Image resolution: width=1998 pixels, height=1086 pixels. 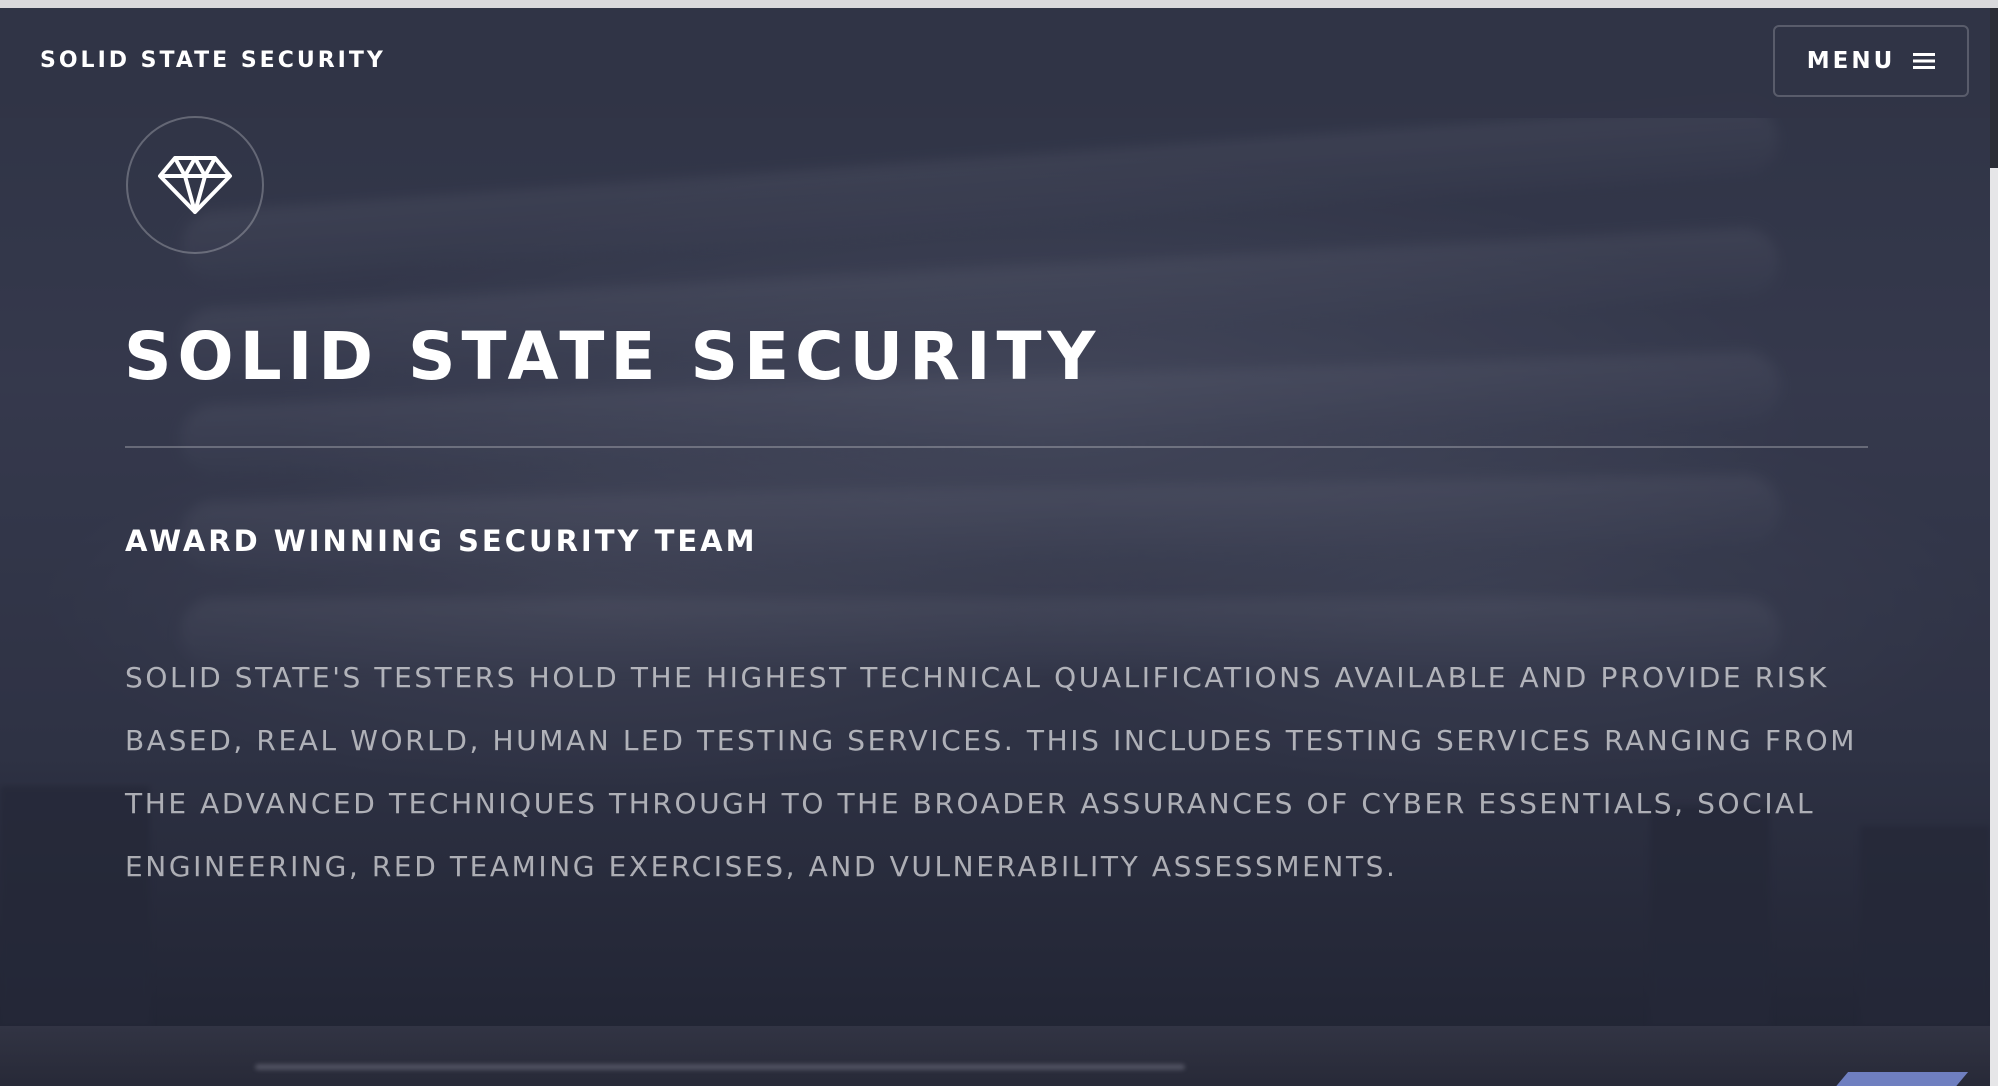 What do you see at coordinates (1924, 61) in the screenshot?
I see `hamburger-icon` at bounding box center [1924, 61].